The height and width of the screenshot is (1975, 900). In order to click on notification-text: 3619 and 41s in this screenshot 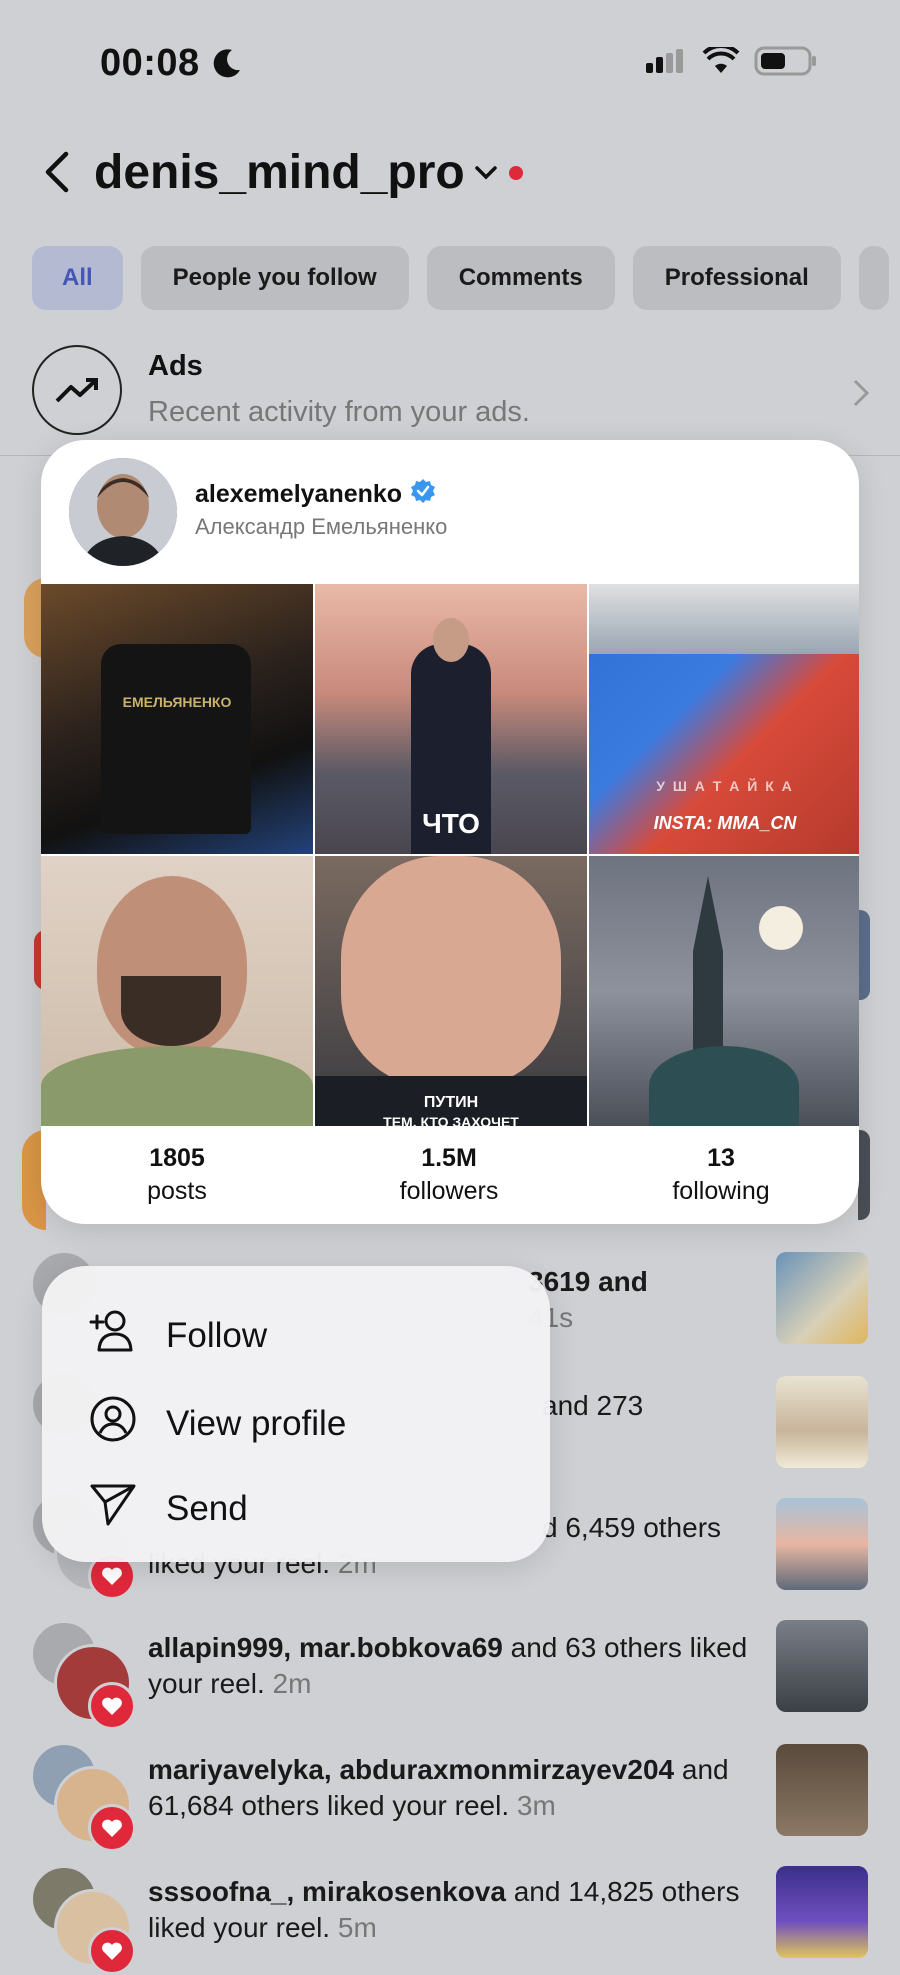, I will do `click(648, 1300)`.